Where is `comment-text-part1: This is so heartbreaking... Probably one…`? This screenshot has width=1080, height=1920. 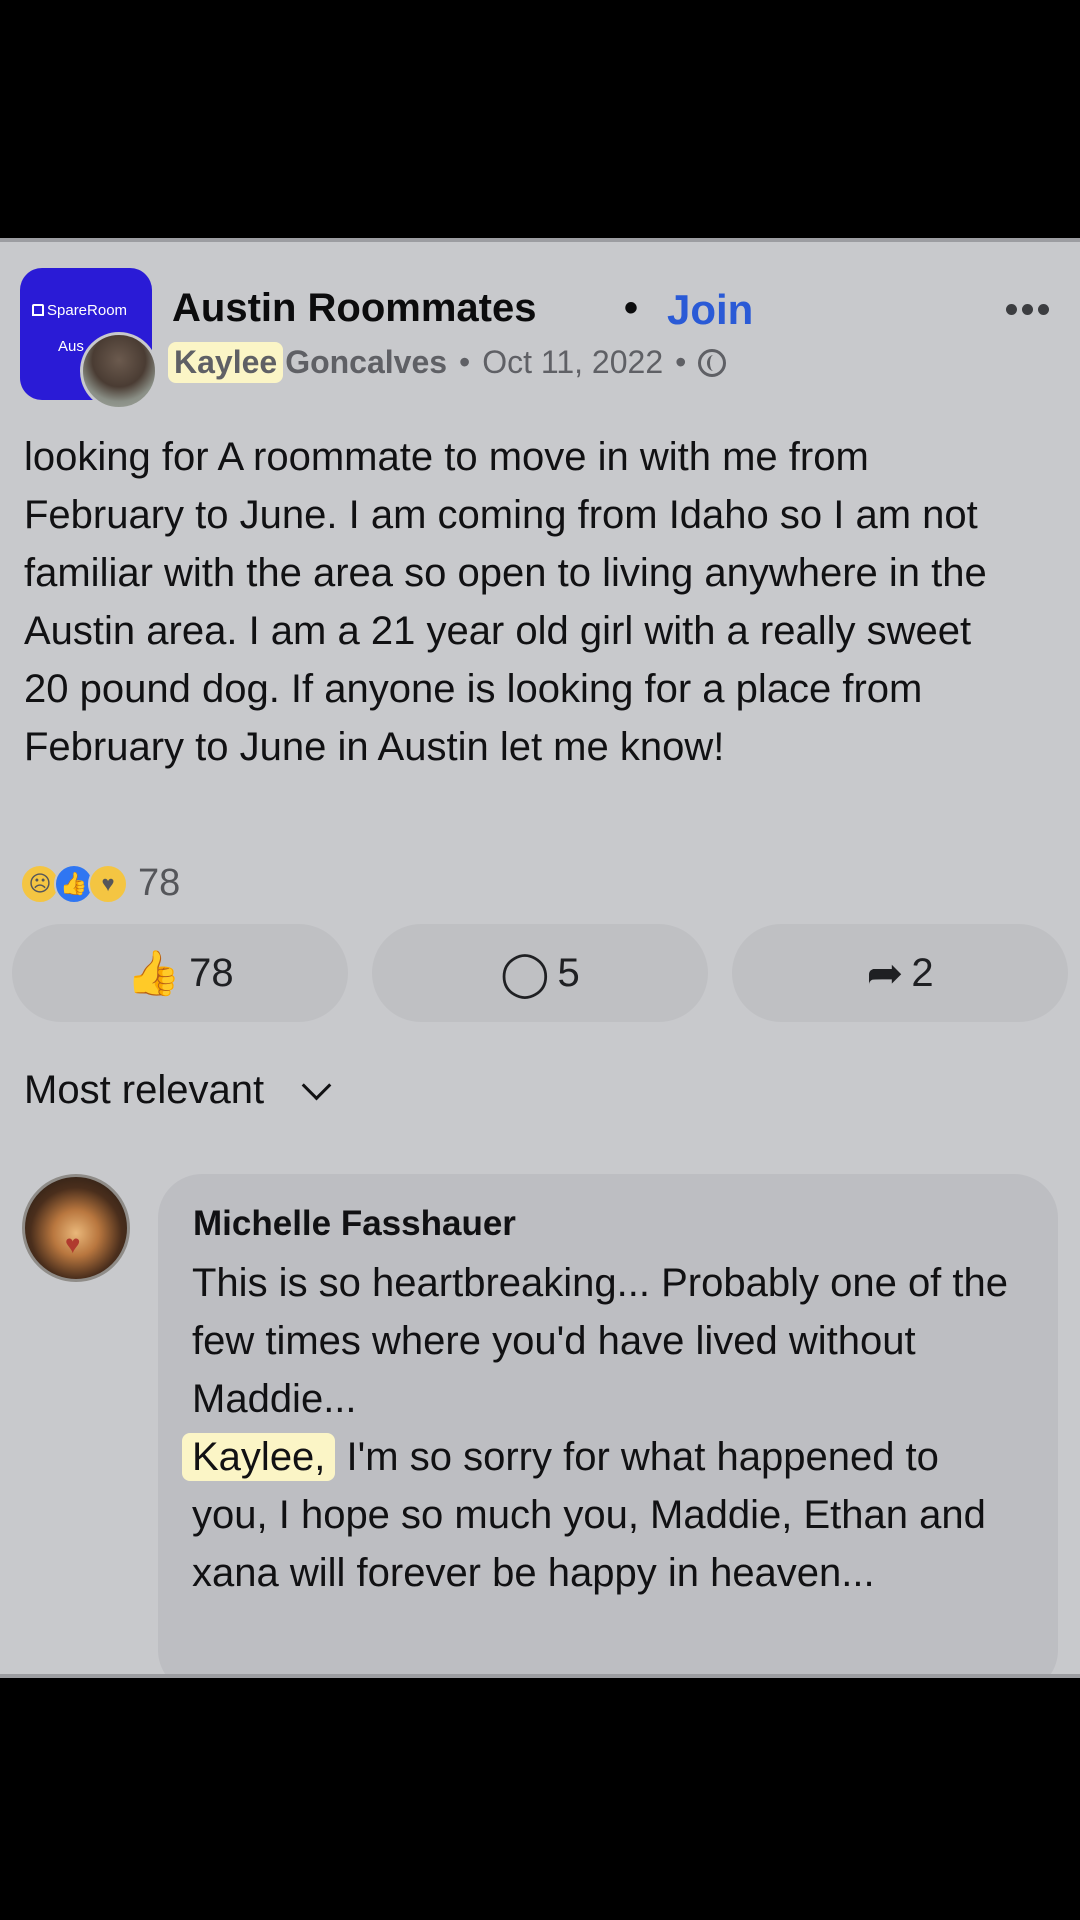
comment-text-part1: This is so heartbreaking... Probably one… is located at coordinates (600, 1341).